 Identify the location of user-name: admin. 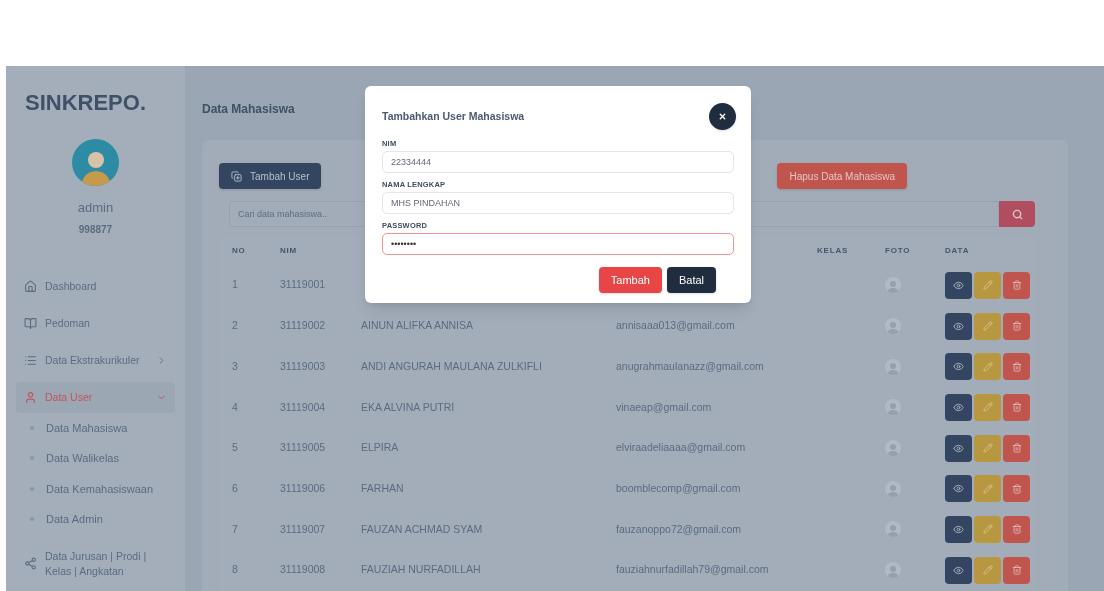
(95, 208).